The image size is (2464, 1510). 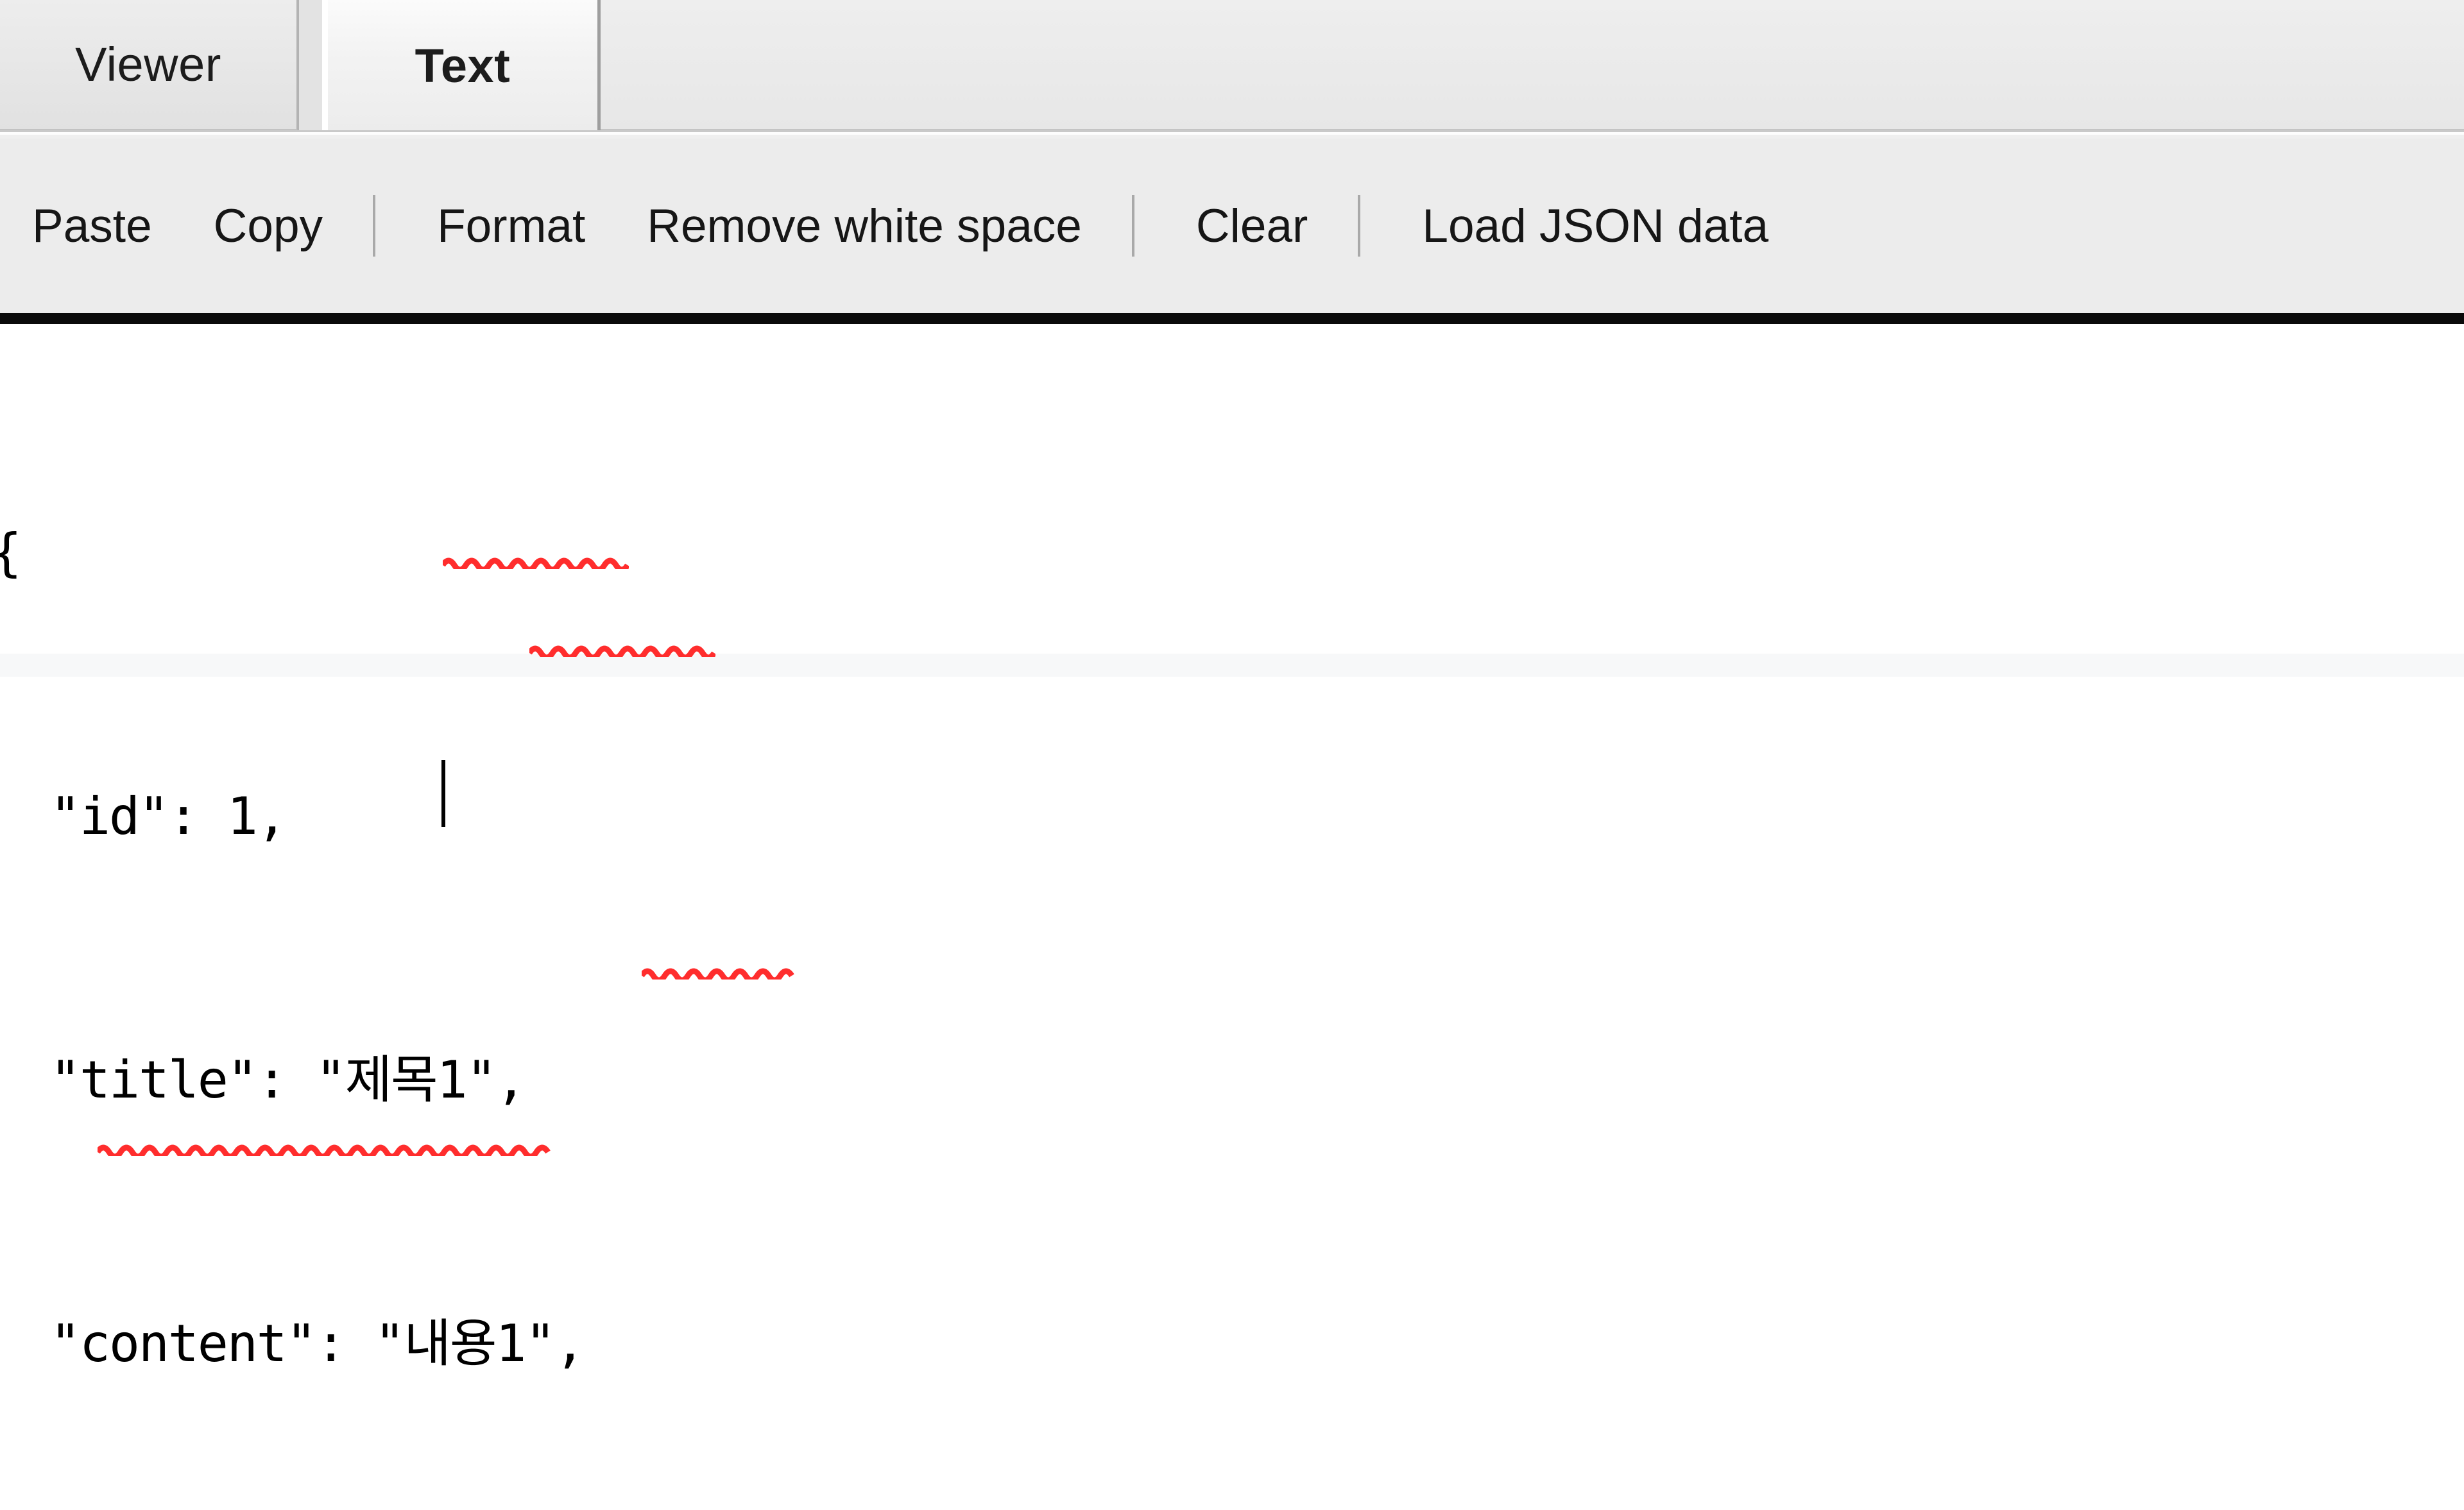 I want to click on tab-viewer: Viewer, so click(x=150, y=65).